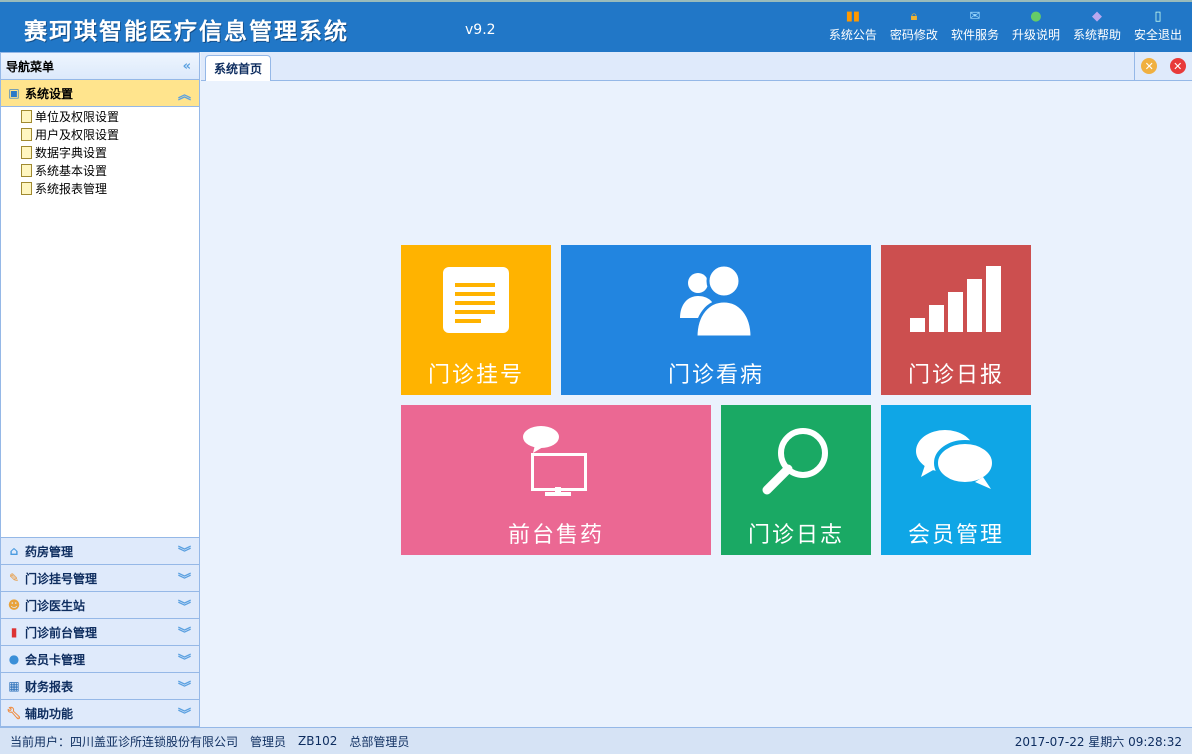  Describe the element at coordinates (100, 323) in the screenshot. I see `section-items: 单位及权限设置 用户及权限设置 数据字典设置 系统基本设置 系统报表管理` at that location.